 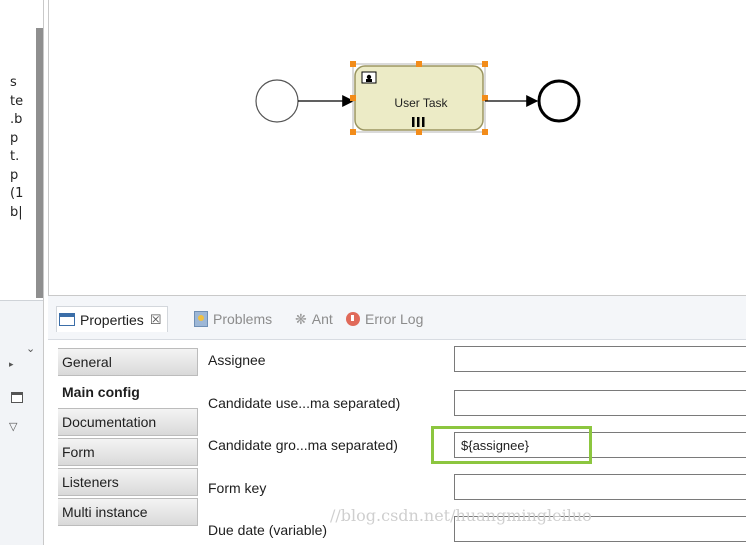 I want to click on tab-properties-label: Properties, so click(x=112, y=319).